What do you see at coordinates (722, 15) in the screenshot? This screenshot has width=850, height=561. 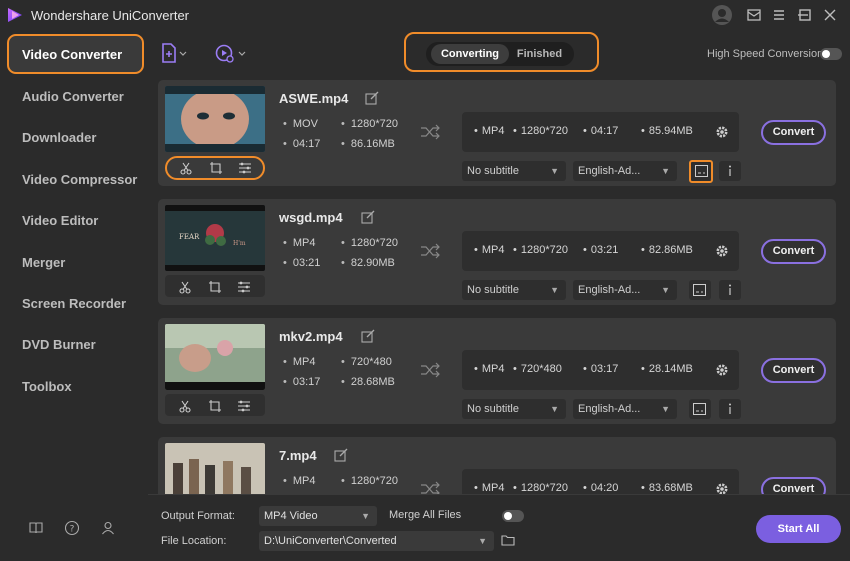 I see `user-icon` at bounding box center [722, 15].